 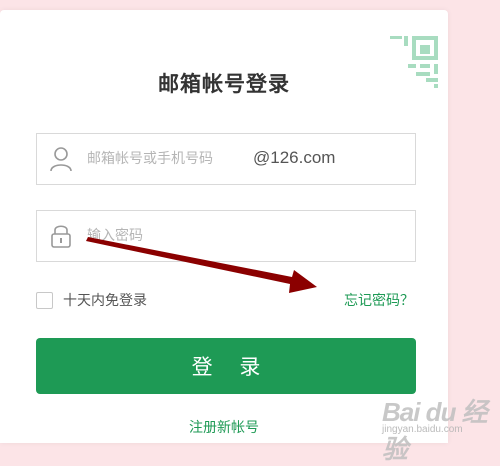 What do you see at coordinates (177, 159) in the screenshot?
I see `account-input` at bounding box center [177, 159].